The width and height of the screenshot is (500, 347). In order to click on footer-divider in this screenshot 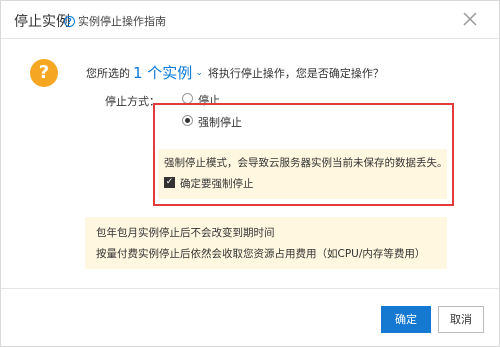, I will do `click(250, 288)`.